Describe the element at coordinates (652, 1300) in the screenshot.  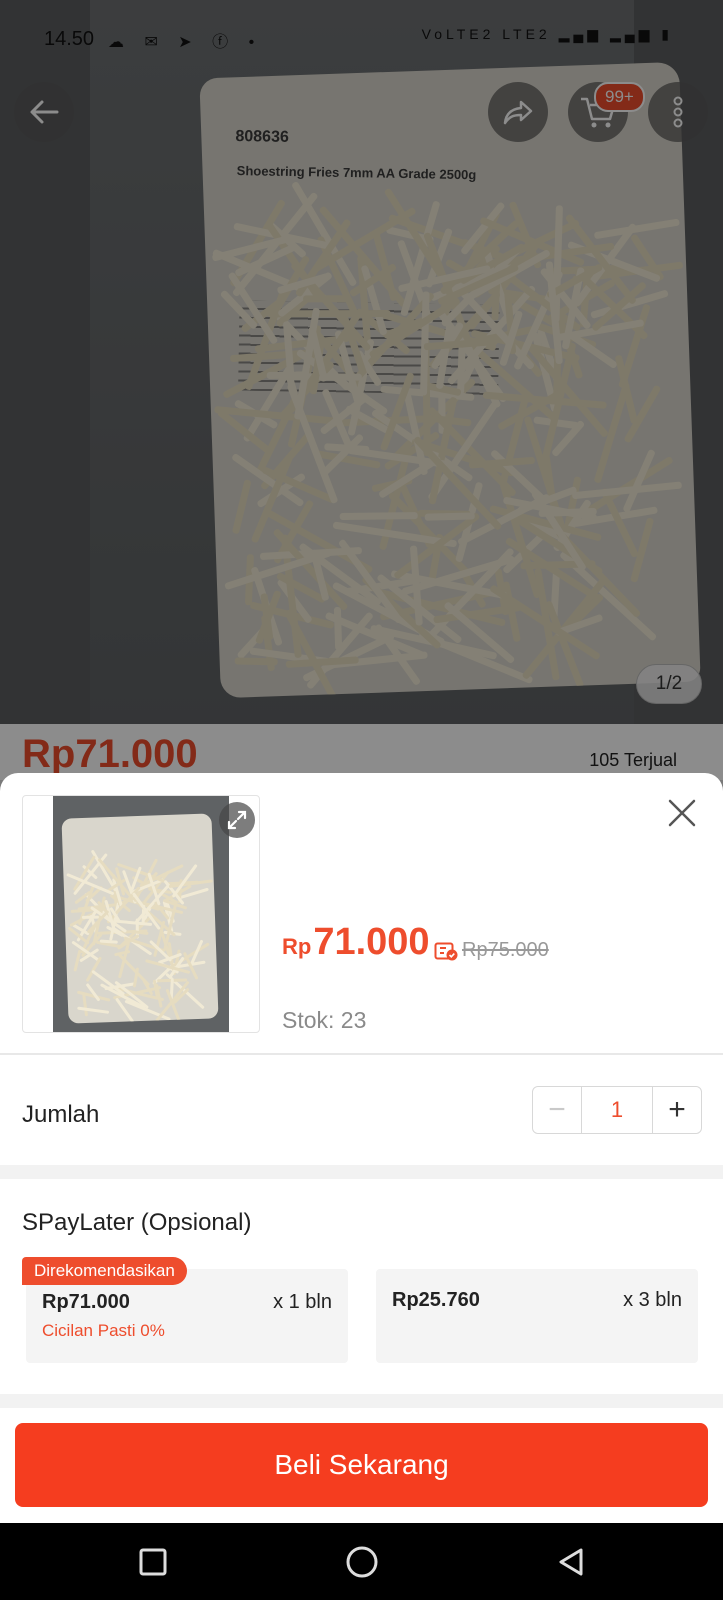
I see `plan-tenor: x 3 bln` at that location.